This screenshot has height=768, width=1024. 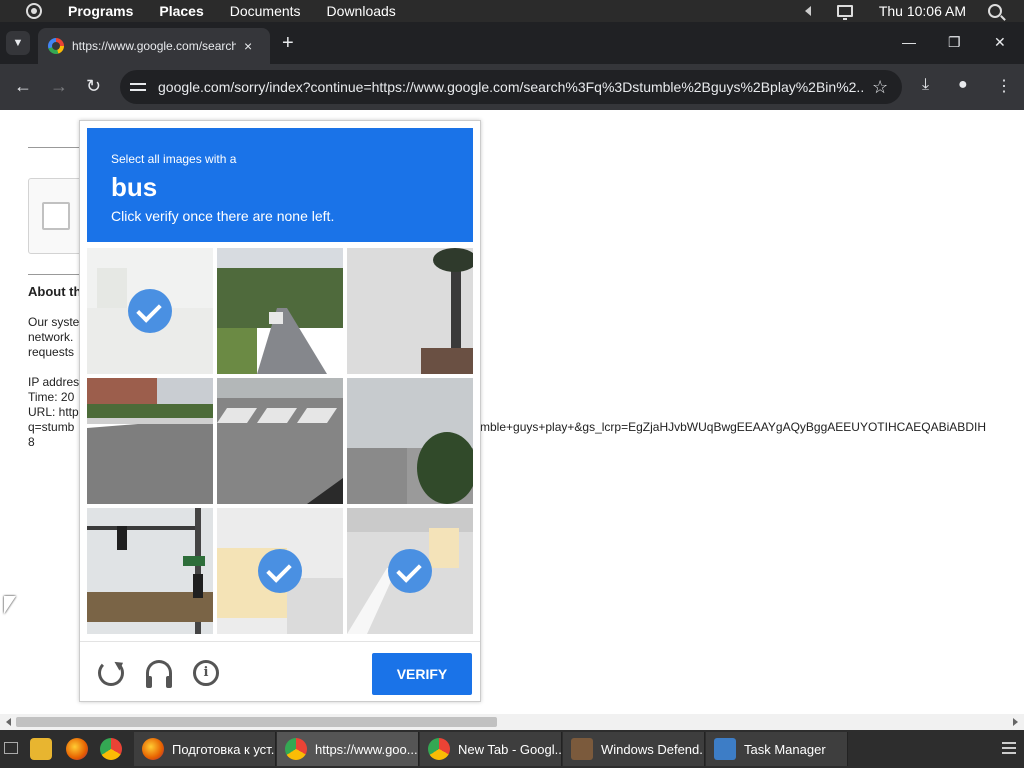 I want to click on tray-expand-icon, so click(x=807, y=11).